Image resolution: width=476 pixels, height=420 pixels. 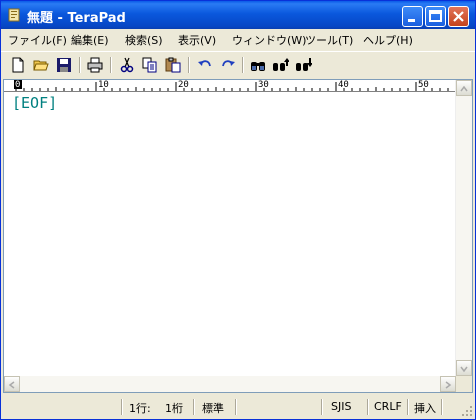 I want to click on paste-button, so click(x=173, y=65).